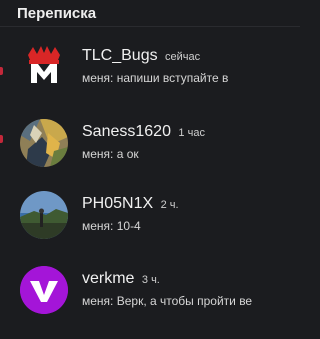 The width and height of the screenshot is (320, 339). What do you see at coordinates (150, 13) in the screenshot?
I see `panel-header: Переписка` at bounding box center [150, 13].